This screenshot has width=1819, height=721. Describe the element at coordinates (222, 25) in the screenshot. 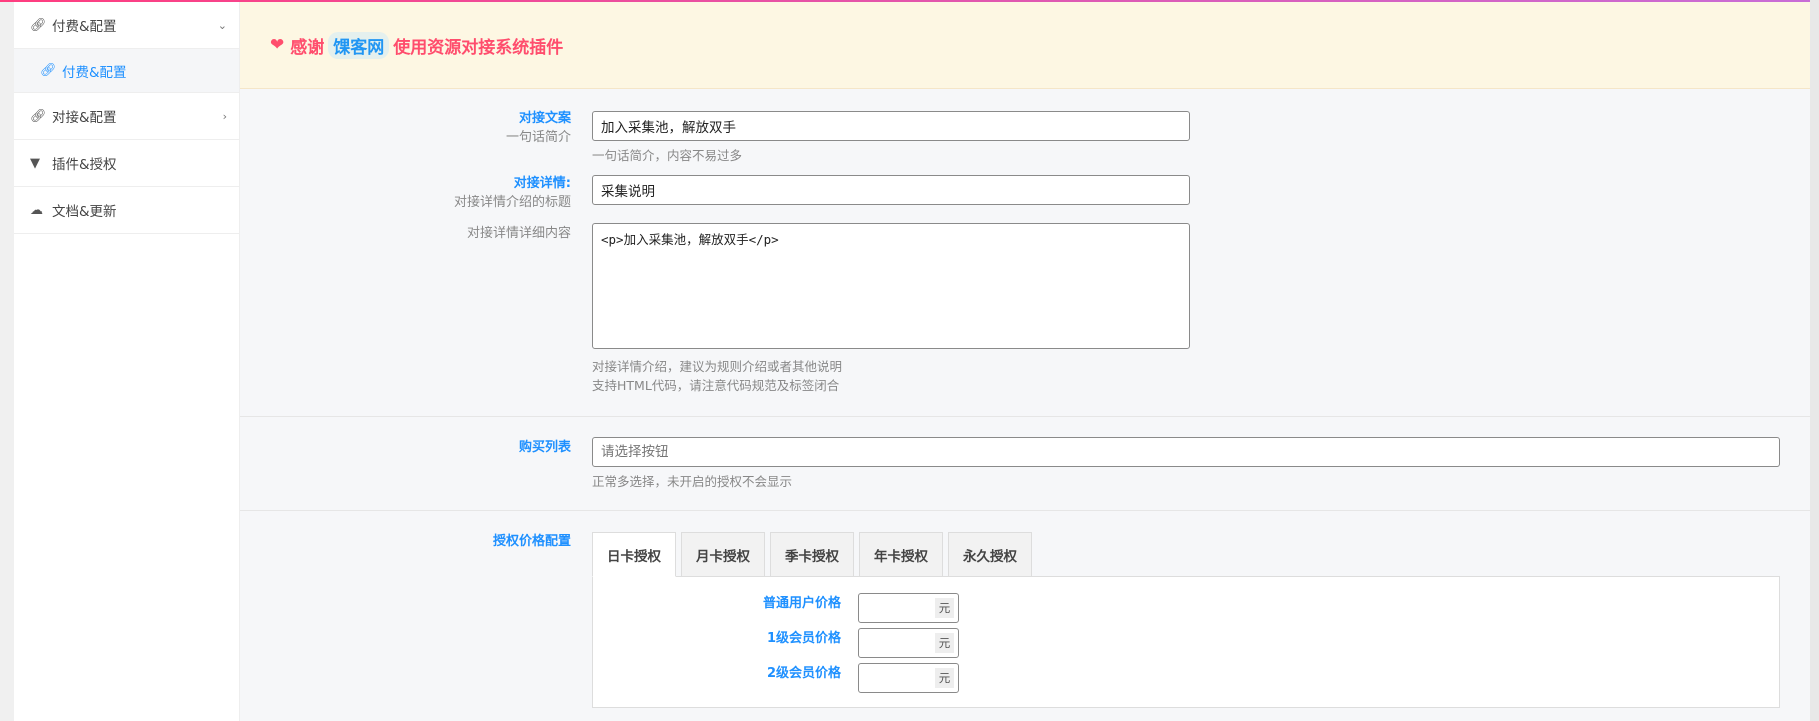

I see `chevron-down-icon: ⌄` at that location.